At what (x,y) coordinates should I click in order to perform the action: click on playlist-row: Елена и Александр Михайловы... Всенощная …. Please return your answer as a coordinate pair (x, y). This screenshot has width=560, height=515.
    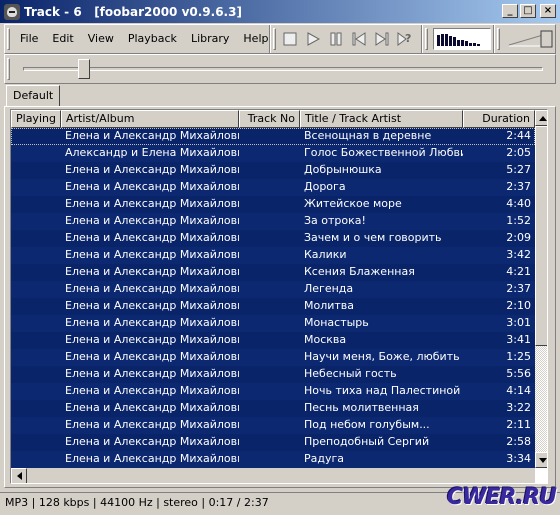
    Looking at the image, I should click on (273, 136).